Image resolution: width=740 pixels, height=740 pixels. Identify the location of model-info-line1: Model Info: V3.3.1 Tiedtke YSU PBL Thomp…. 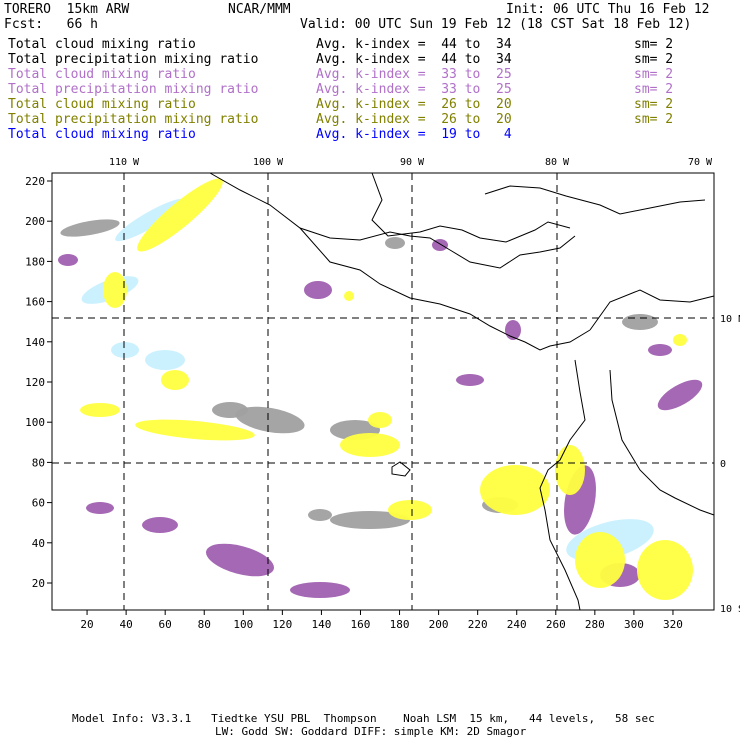
(363, 718).